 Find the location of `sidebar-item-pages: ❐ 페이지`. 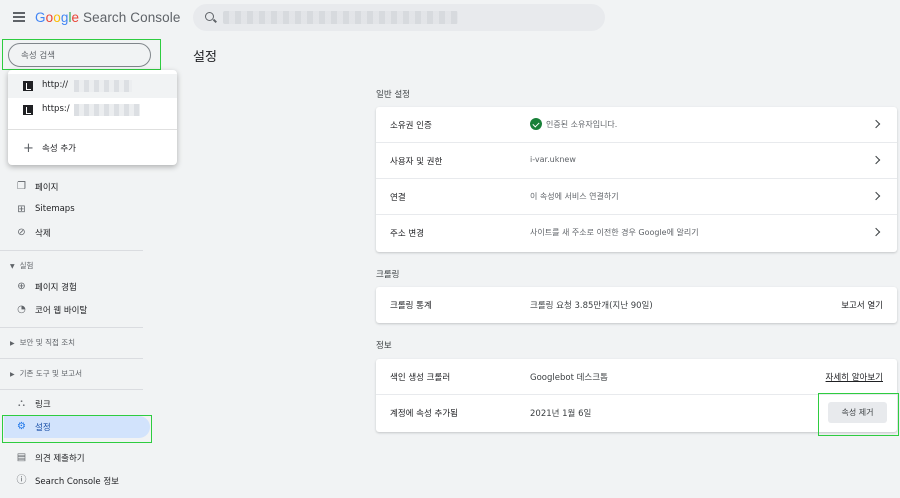

sidebar-item-pages: ❐ 페이지 is located at coordinates (76, 187).